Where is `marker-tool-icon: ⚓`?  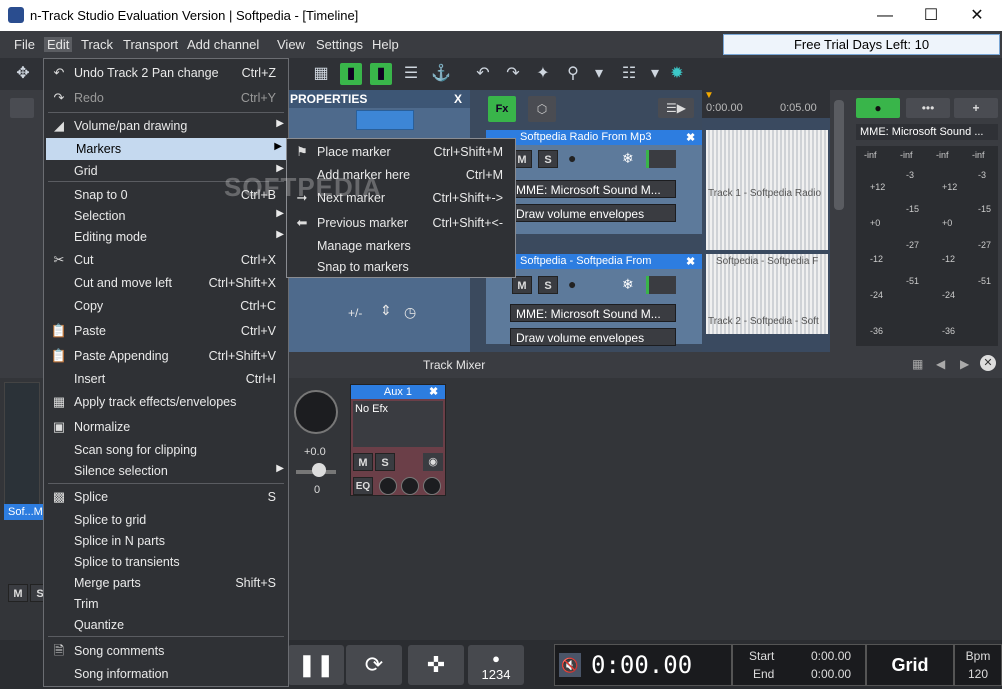
marker-tool-icon: ⚓ is located at coordinates (441, 74).